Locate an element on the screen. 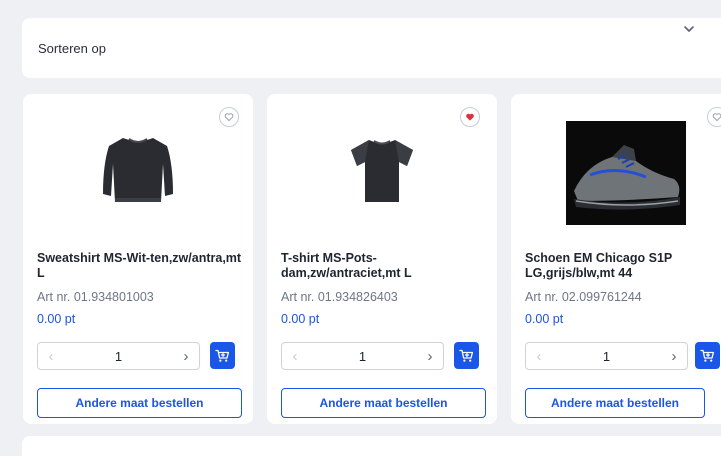 The height and width of the screenshot is (456, 721). chevron-down-icon is located at coordinates (689, 29).